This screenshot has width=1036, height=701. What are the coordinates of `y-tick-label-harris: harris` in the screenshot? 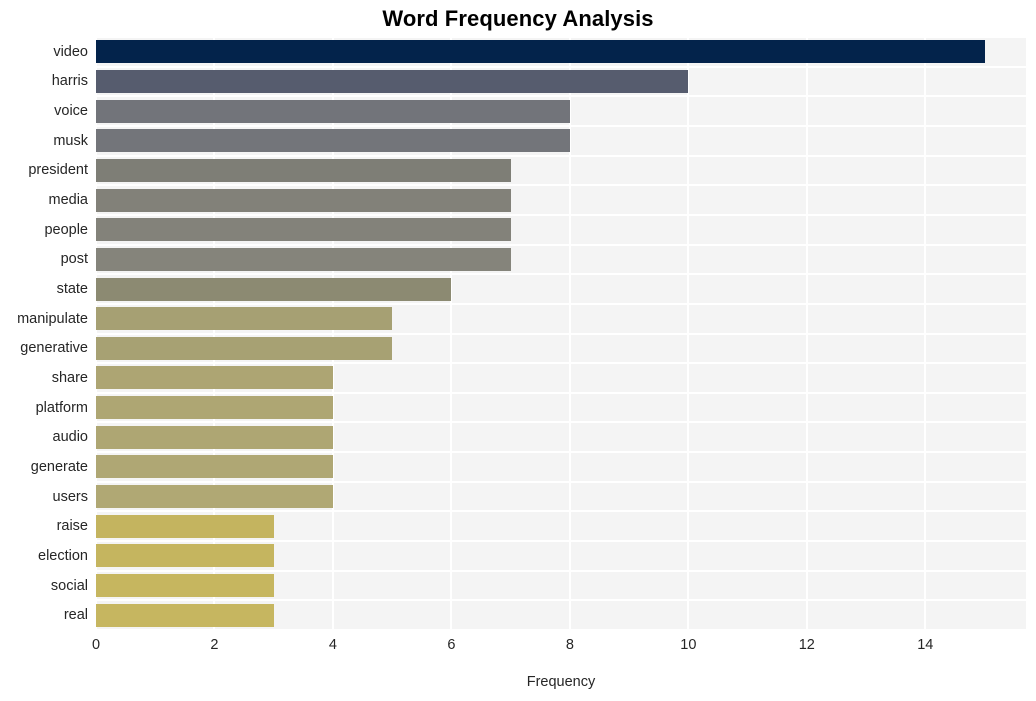 It's located at (69, 81).